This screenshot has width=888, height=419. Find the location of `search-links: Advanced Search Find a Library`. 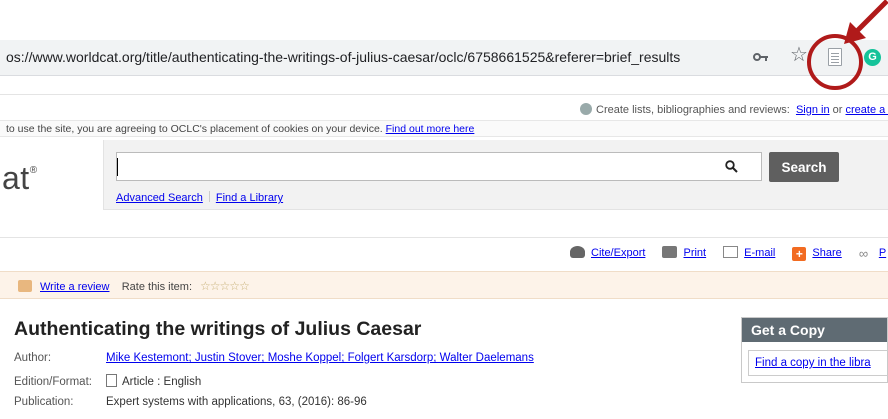

search-links: Advanced Search Find a Library is located at coordinates (199, 197).